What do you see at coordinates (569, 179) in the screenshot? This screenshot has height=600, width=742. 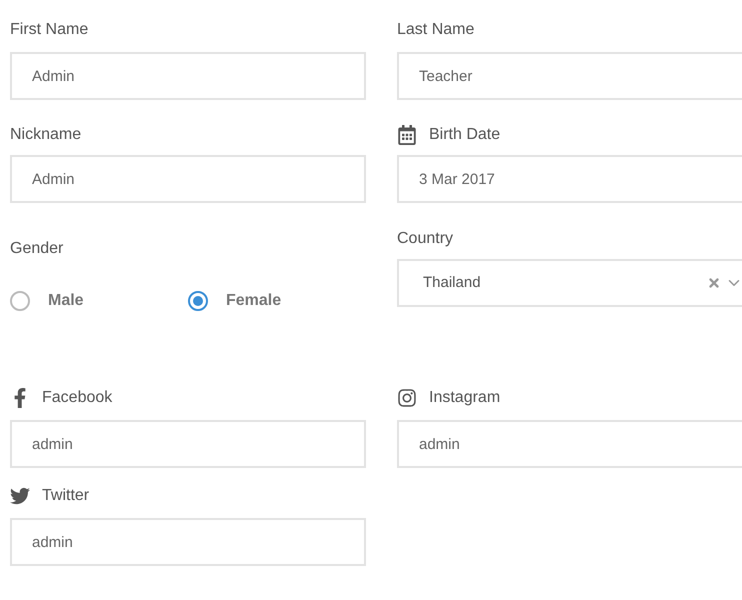 I see `text-field: 3 Mar 2017` at bounding box center [569, 179].